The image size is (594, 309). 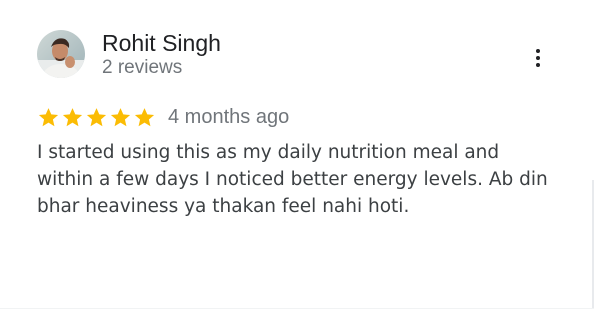 I want to click on author-review-count: 2 reviews, so click(x=142, y=68).